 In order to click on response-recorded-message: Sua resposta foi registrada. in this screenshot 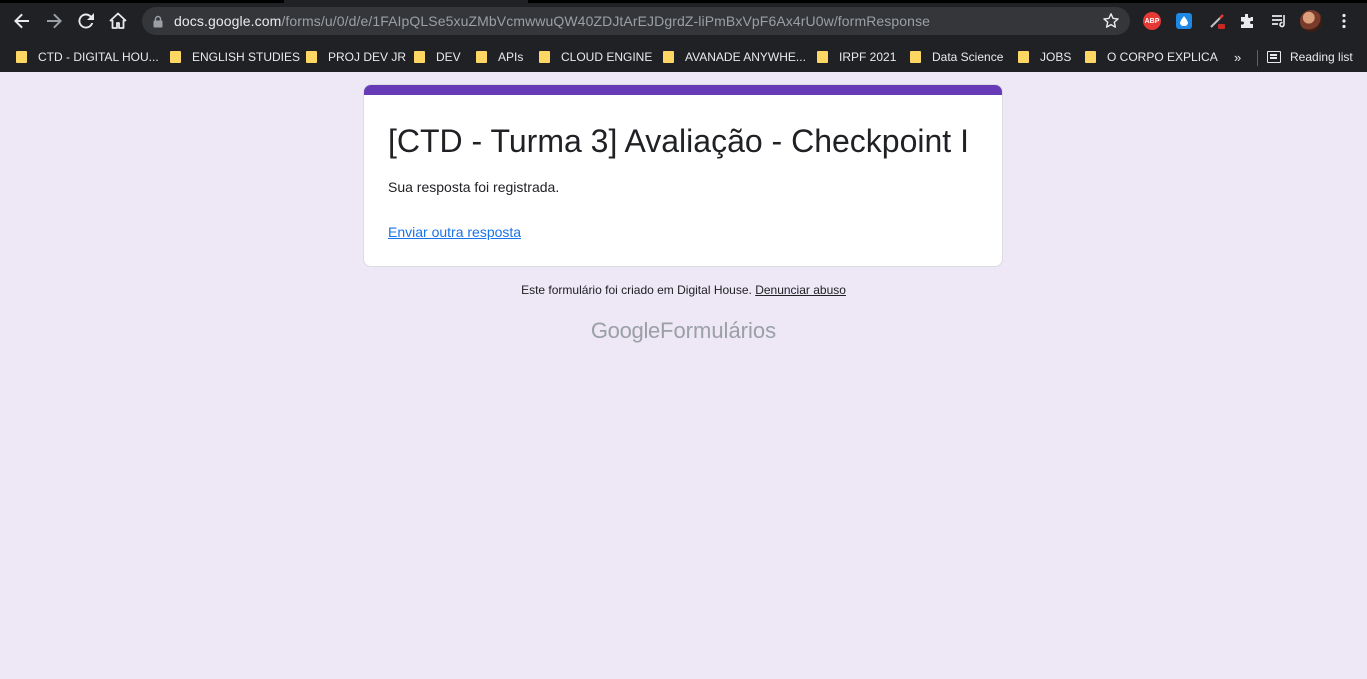, I will do `click(474, 187)`.